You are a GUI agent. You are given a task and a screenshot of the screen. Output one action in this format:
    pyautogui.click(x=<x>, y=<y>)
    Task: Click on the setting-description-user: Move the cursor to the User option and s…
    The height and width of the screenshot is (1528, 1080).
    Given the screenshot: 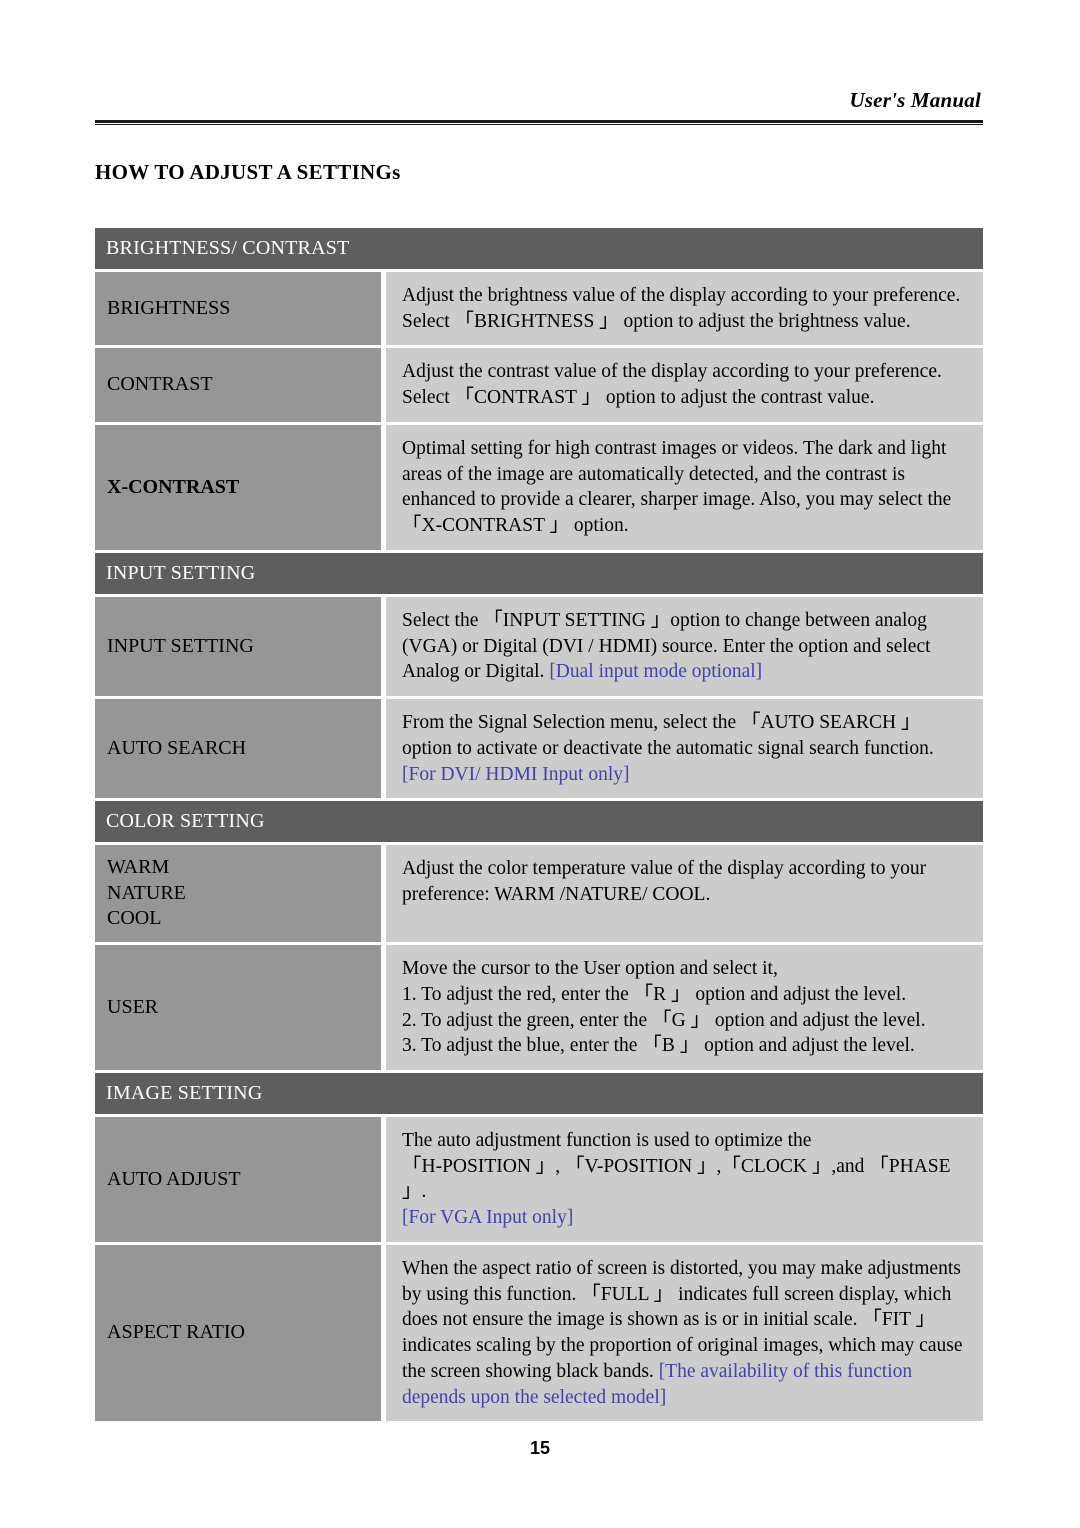 What is the action you would take?
    pyautogui.click(x=684, y=1007)
    